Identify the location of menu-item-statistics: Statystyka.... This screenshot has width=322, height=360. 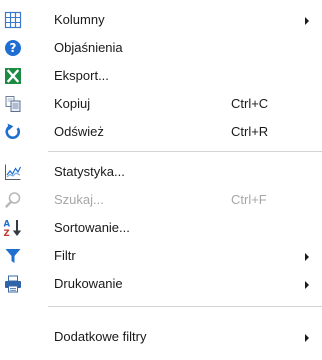
(161, 172).